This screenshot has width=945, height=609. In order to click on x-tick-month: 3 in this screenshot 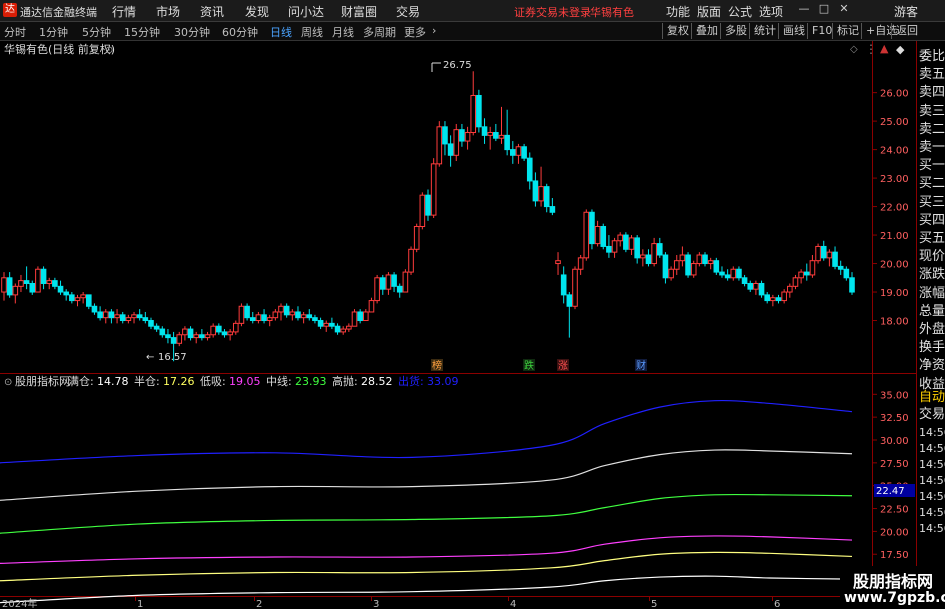, I will do `click(376, 604)`.